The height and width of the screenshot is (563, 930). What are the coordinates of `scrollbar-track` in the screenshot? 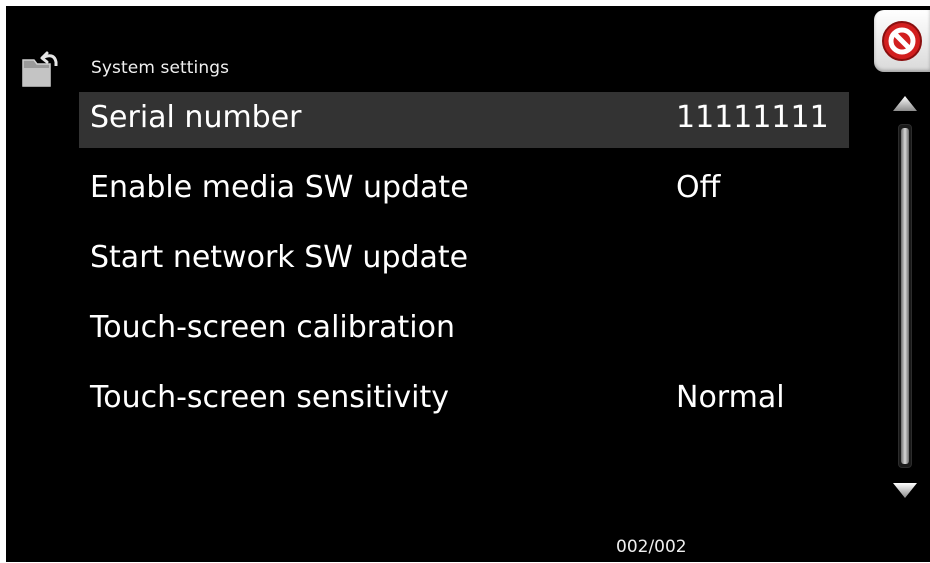 It's located at (905, 296).